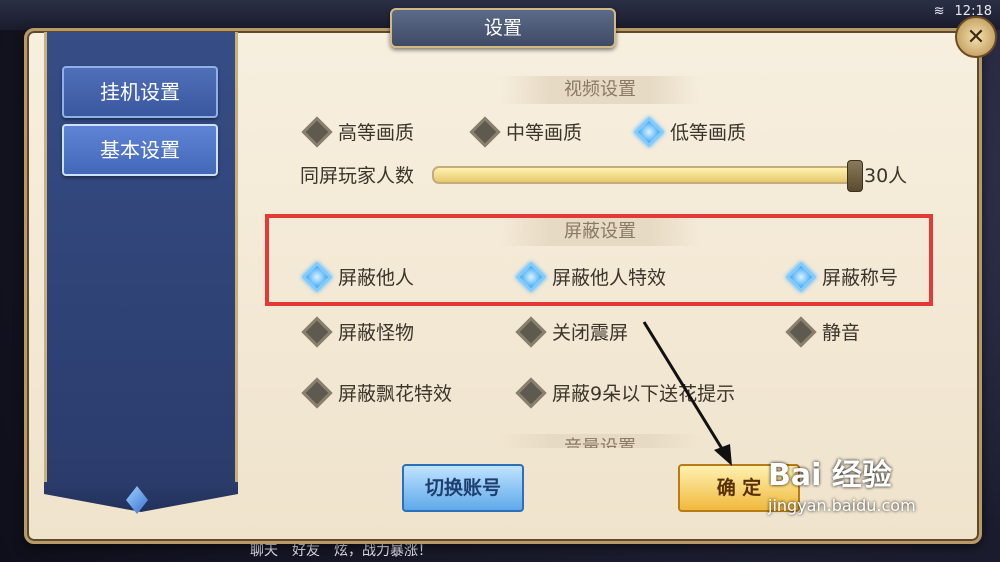 This screenshot has width=1000, height=562. What do you see at coordinates (463, 488) in the screenshot?
I see `switch-account-button: 切换账号` at bounding box center [463, 488].